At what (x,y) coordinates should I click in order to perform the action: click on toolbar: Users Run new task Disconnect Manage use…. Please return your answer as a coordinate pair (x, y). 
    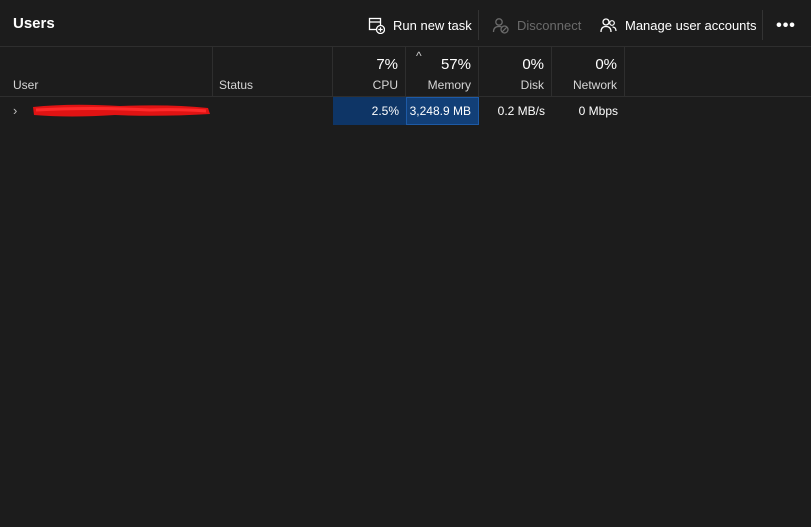
    Looking at the image, I should click on (405, 23).